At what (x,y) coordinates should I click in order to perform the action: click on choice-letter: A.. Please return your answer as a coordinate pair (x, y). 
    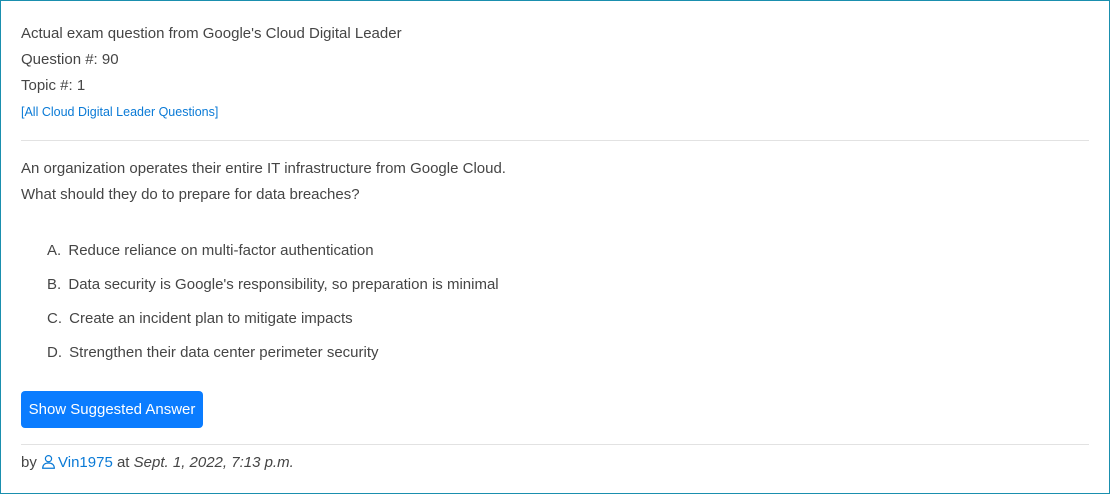
    Looking at the image, I should click on (54, 250).